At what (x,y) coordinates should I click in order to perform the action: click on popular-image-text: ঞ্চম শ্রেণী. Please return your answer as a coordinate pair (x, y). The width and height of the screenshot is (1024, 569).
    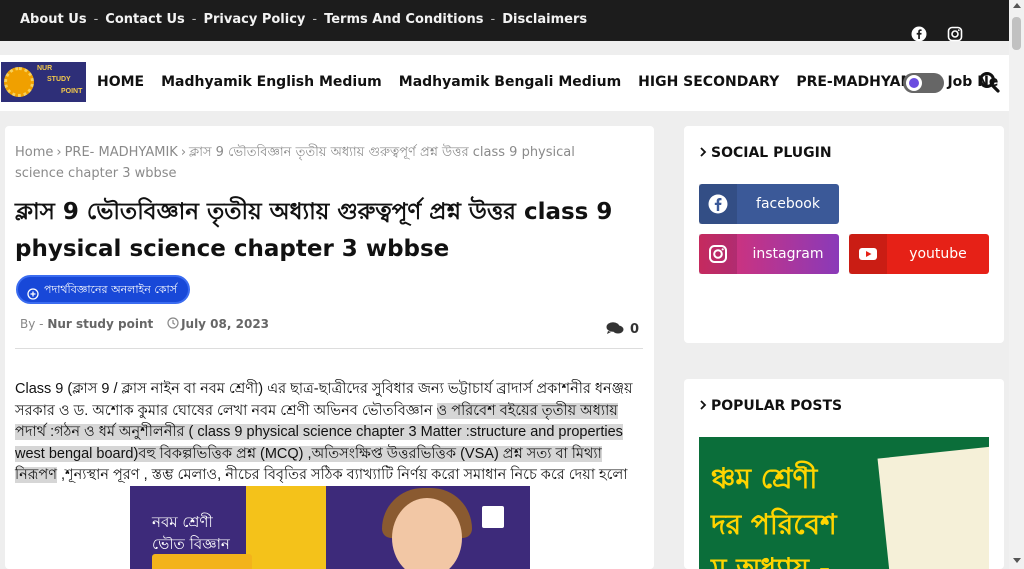
    Looking at the image, I should click on (764, 478).